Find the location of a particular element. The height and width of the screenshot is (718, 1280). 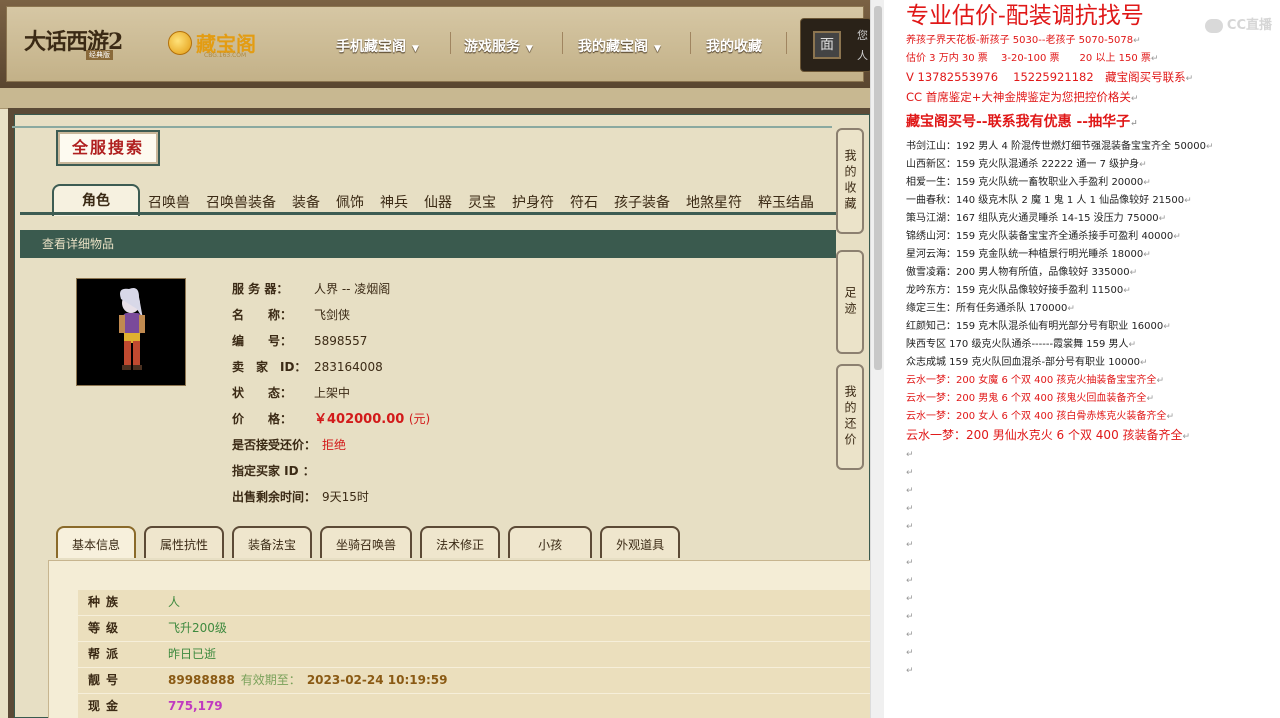

side-btn-my-offers: 我的还价 is located at coordinates (850, 417).